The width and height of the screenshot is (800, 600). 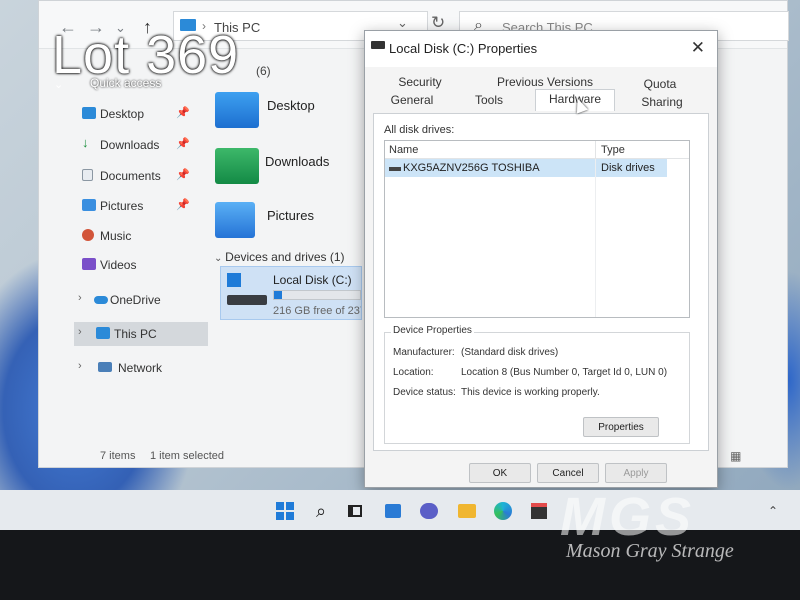 I want to click on documents-icon, so click(x=87, y=175).